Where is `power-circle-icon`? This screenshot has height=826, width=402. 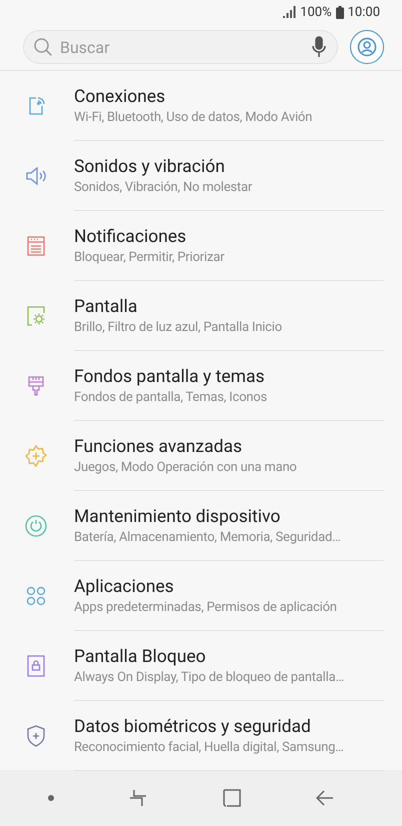
power-circle-icon is located at coordinates (36, 526).